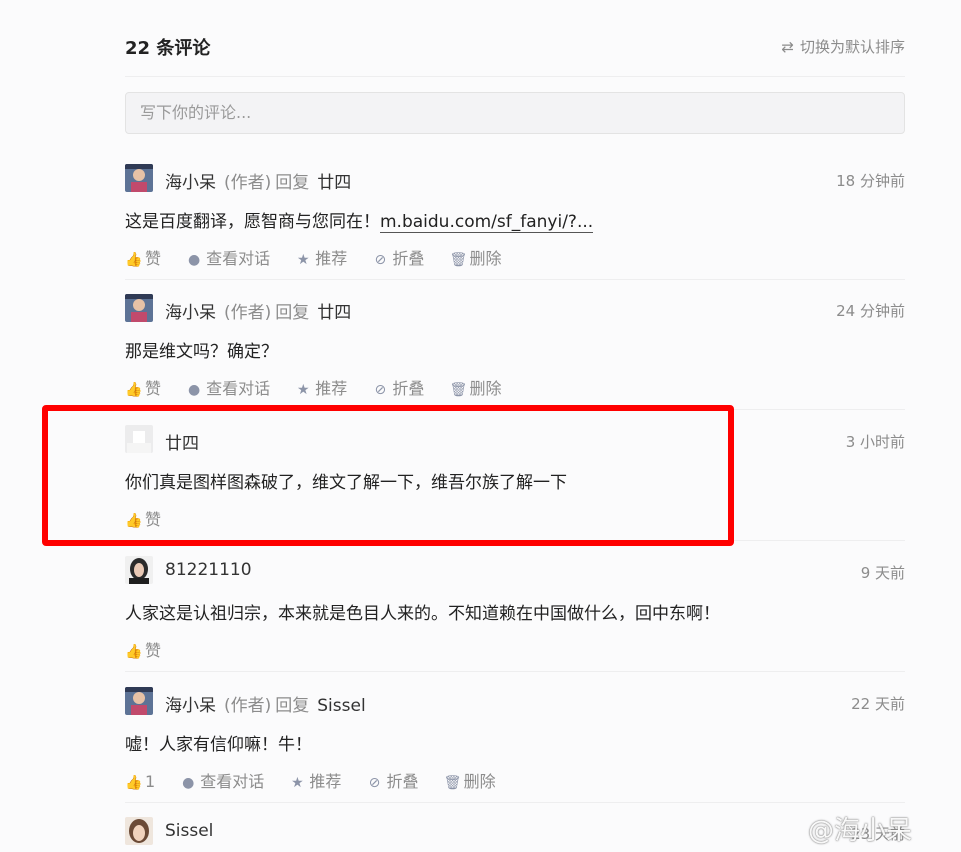 The width and height of the screenshot is (961, 852). Describe the element at coordinates (168, 48) in the screenshot. I see `comment-count: 22 条评论` at that location.